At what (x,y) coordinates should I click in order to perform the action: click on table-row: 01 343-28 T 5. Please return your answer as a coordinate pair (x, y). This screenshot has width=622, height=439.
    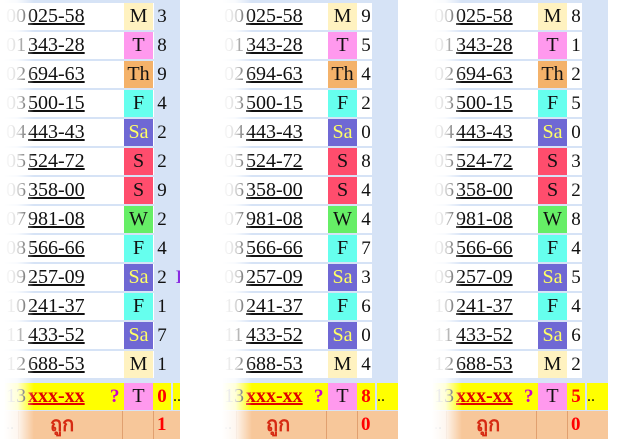
    Looking at the image, I should click on (310, 45).